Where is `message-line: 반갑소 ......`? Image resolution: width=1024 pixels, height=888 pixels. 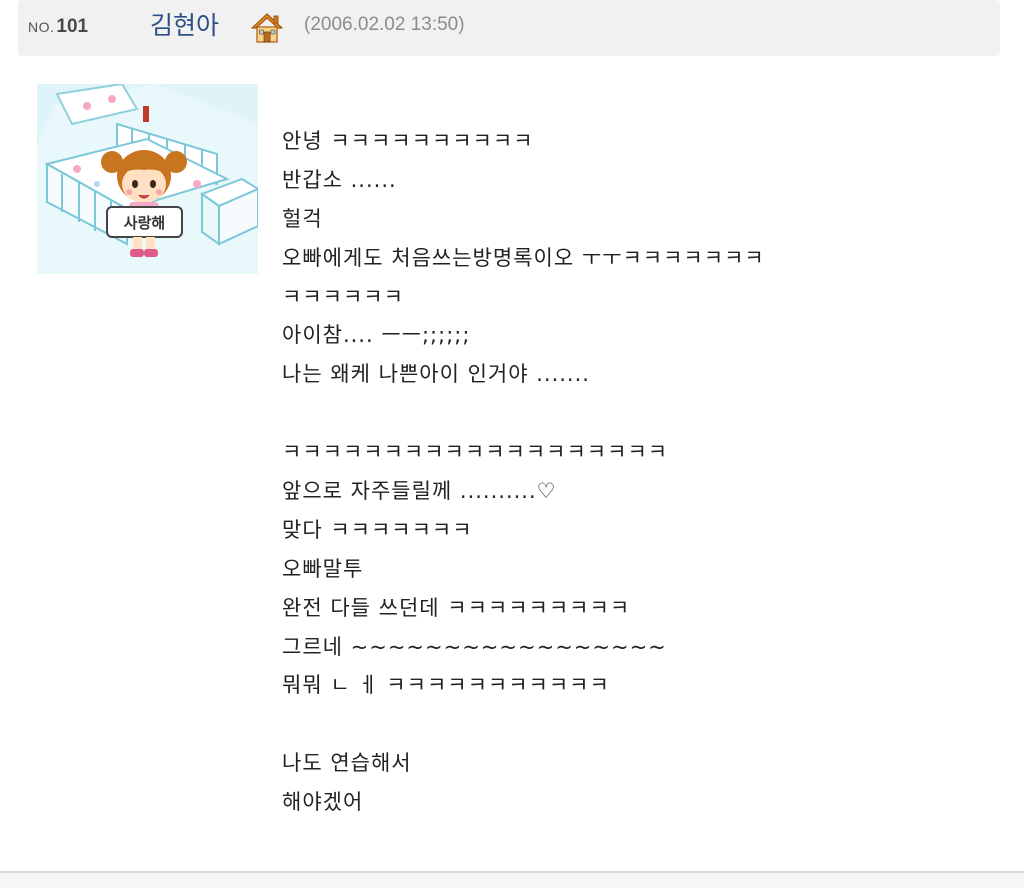
message-line: 반갑소 ...... is located at coordinates (339, 179).